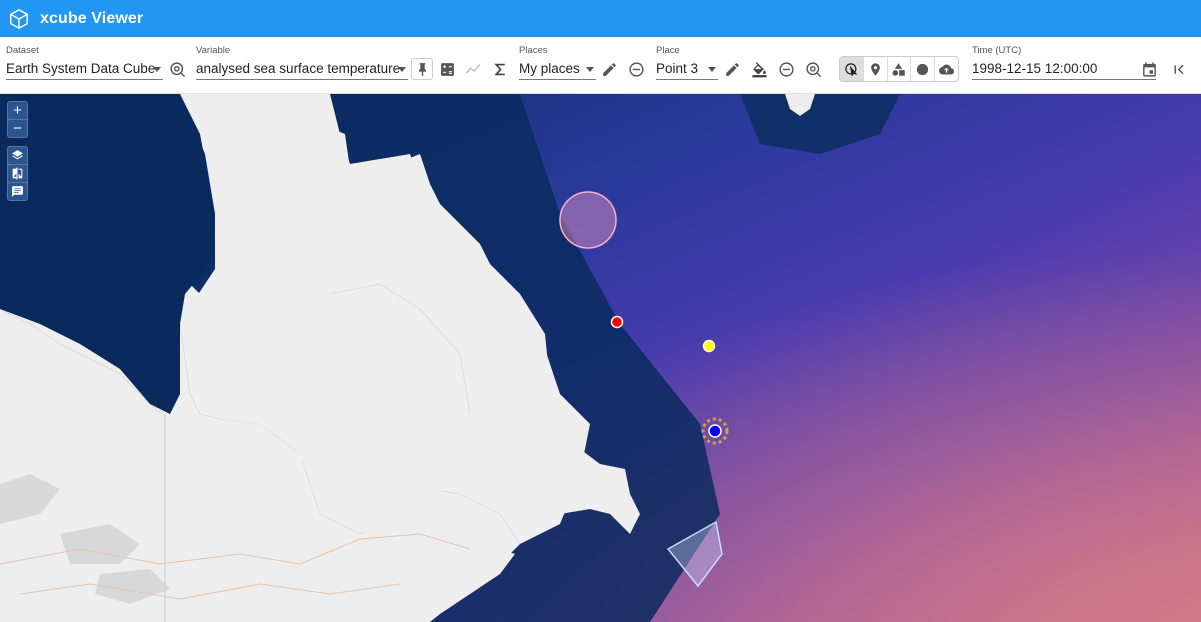 This screenshot has width=1201, height=622. I want to click on calendar-icon, so click(1149, 69).